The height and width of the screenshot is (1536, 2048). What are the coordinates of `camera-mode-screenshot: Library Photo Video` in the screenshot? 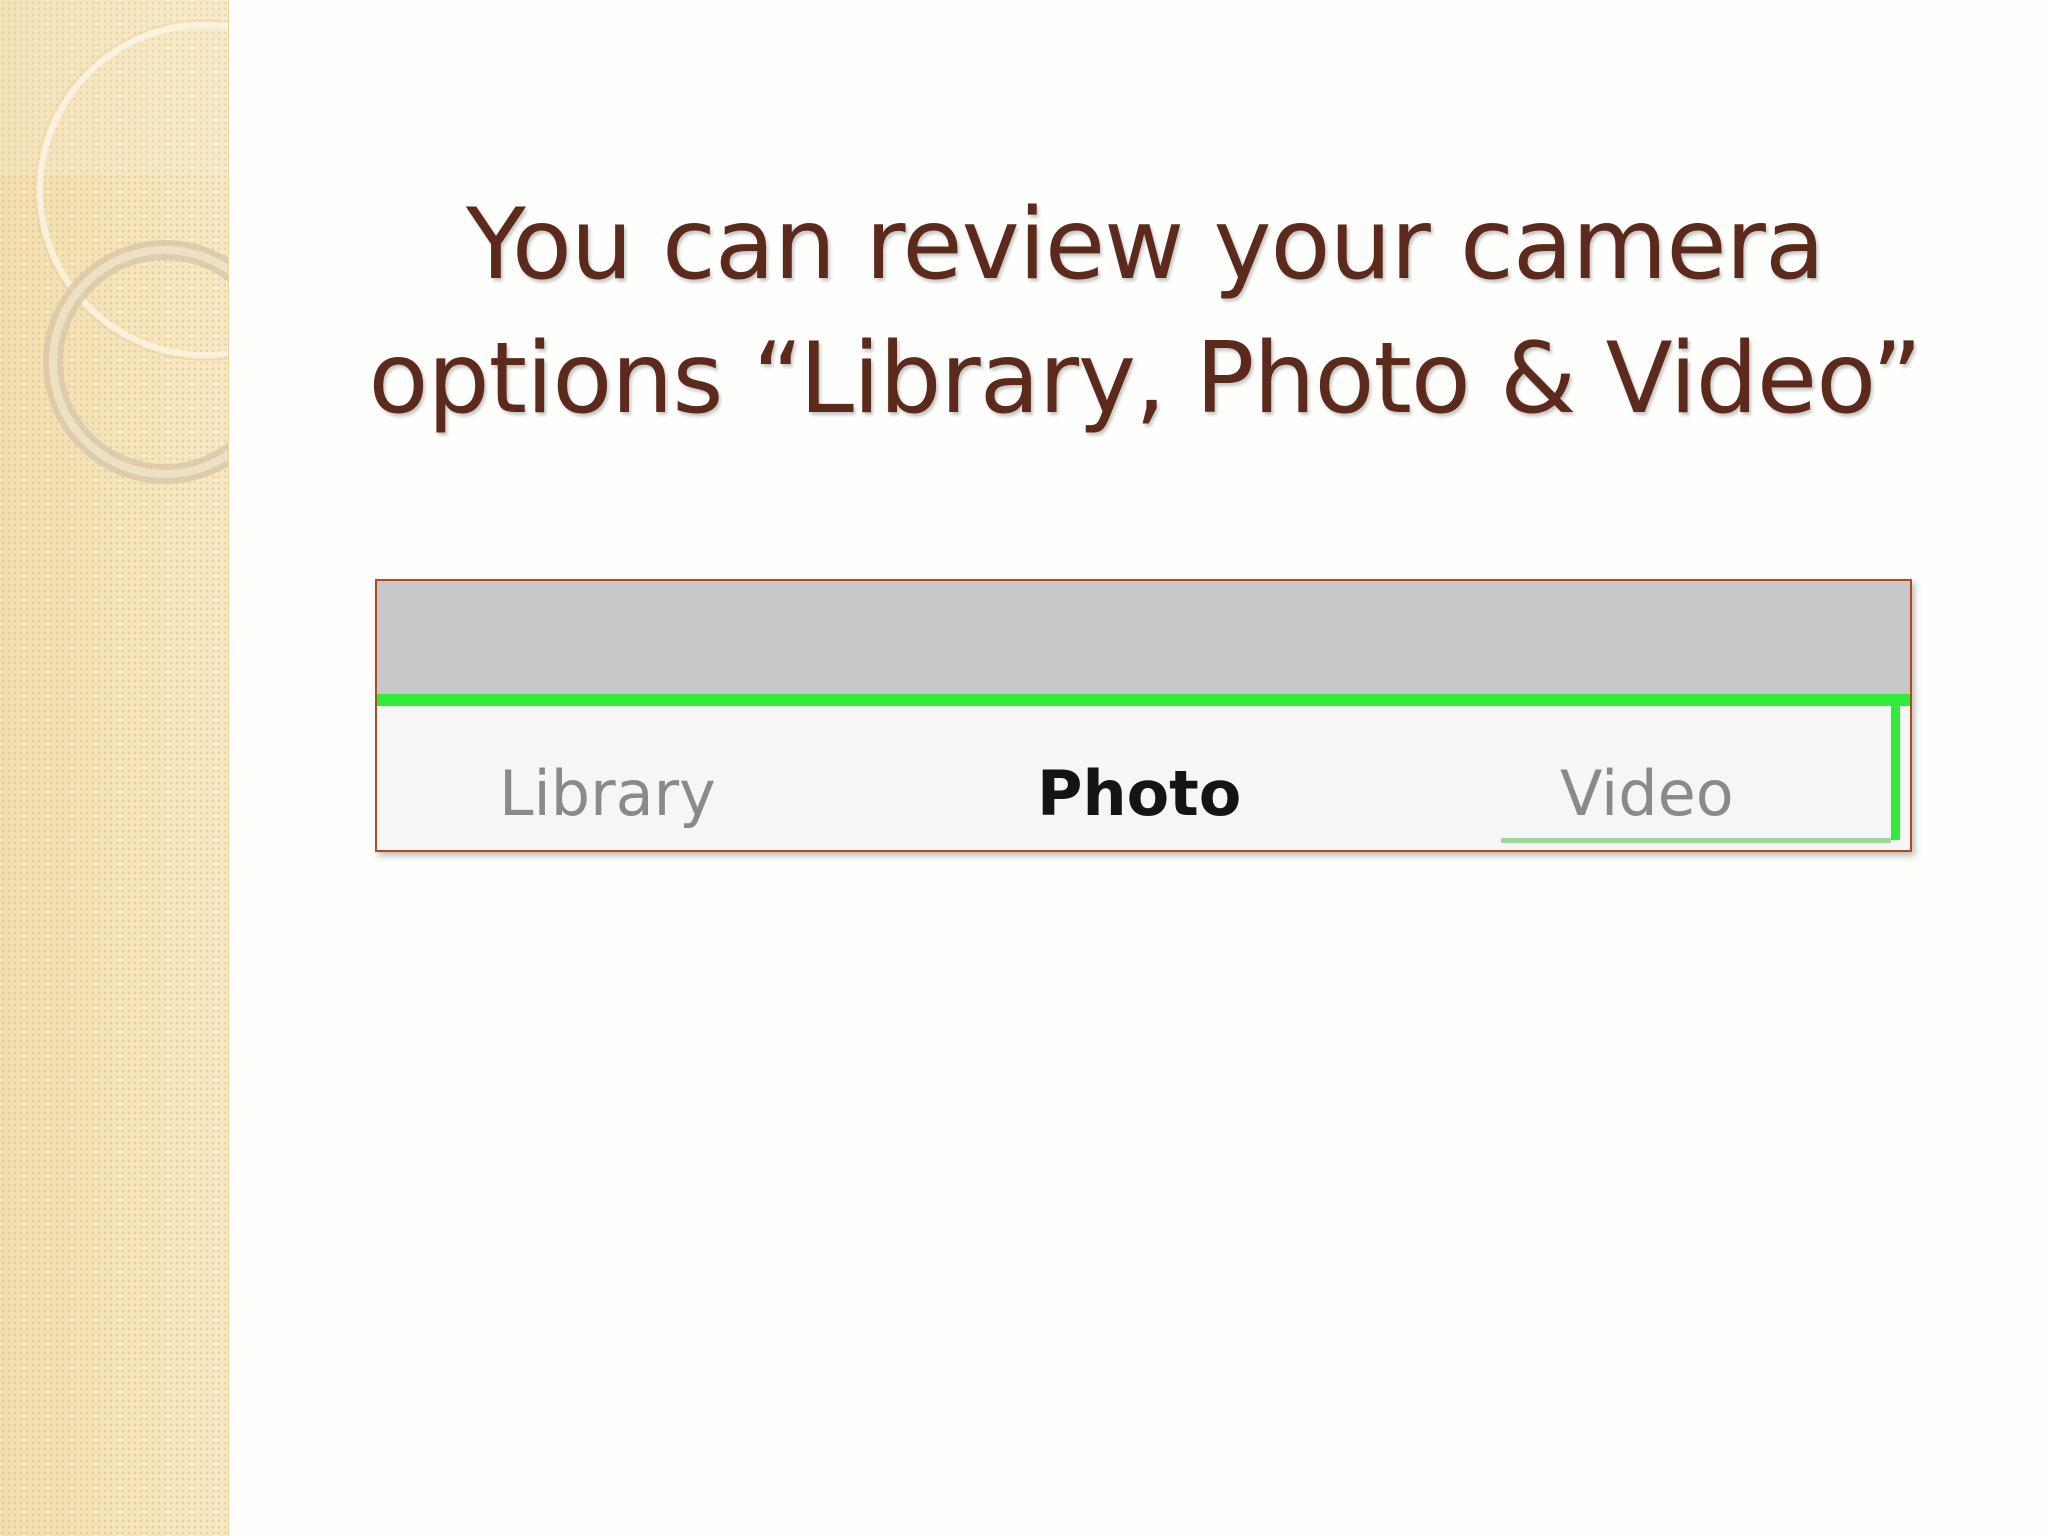 It's located at (1143, 715).